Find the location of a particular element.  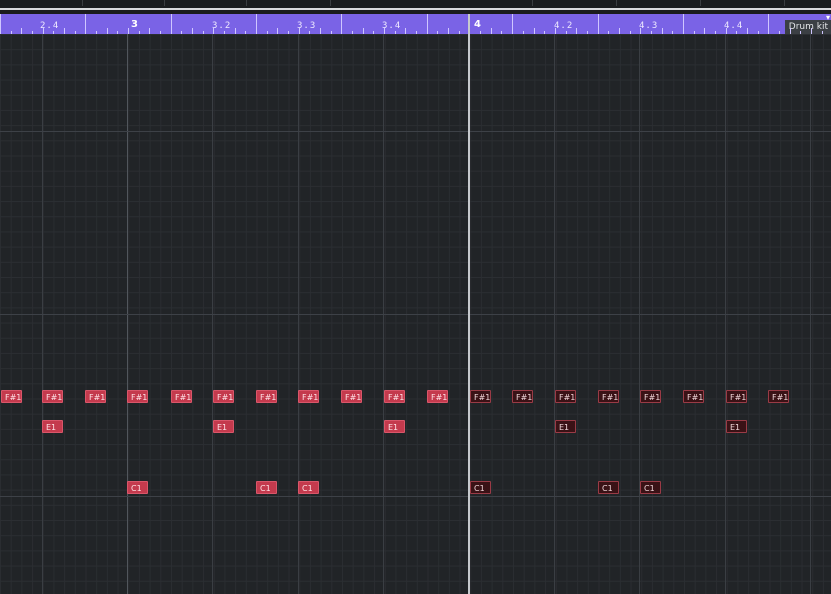

playhead-cursor is located at coordinates (469, 304).